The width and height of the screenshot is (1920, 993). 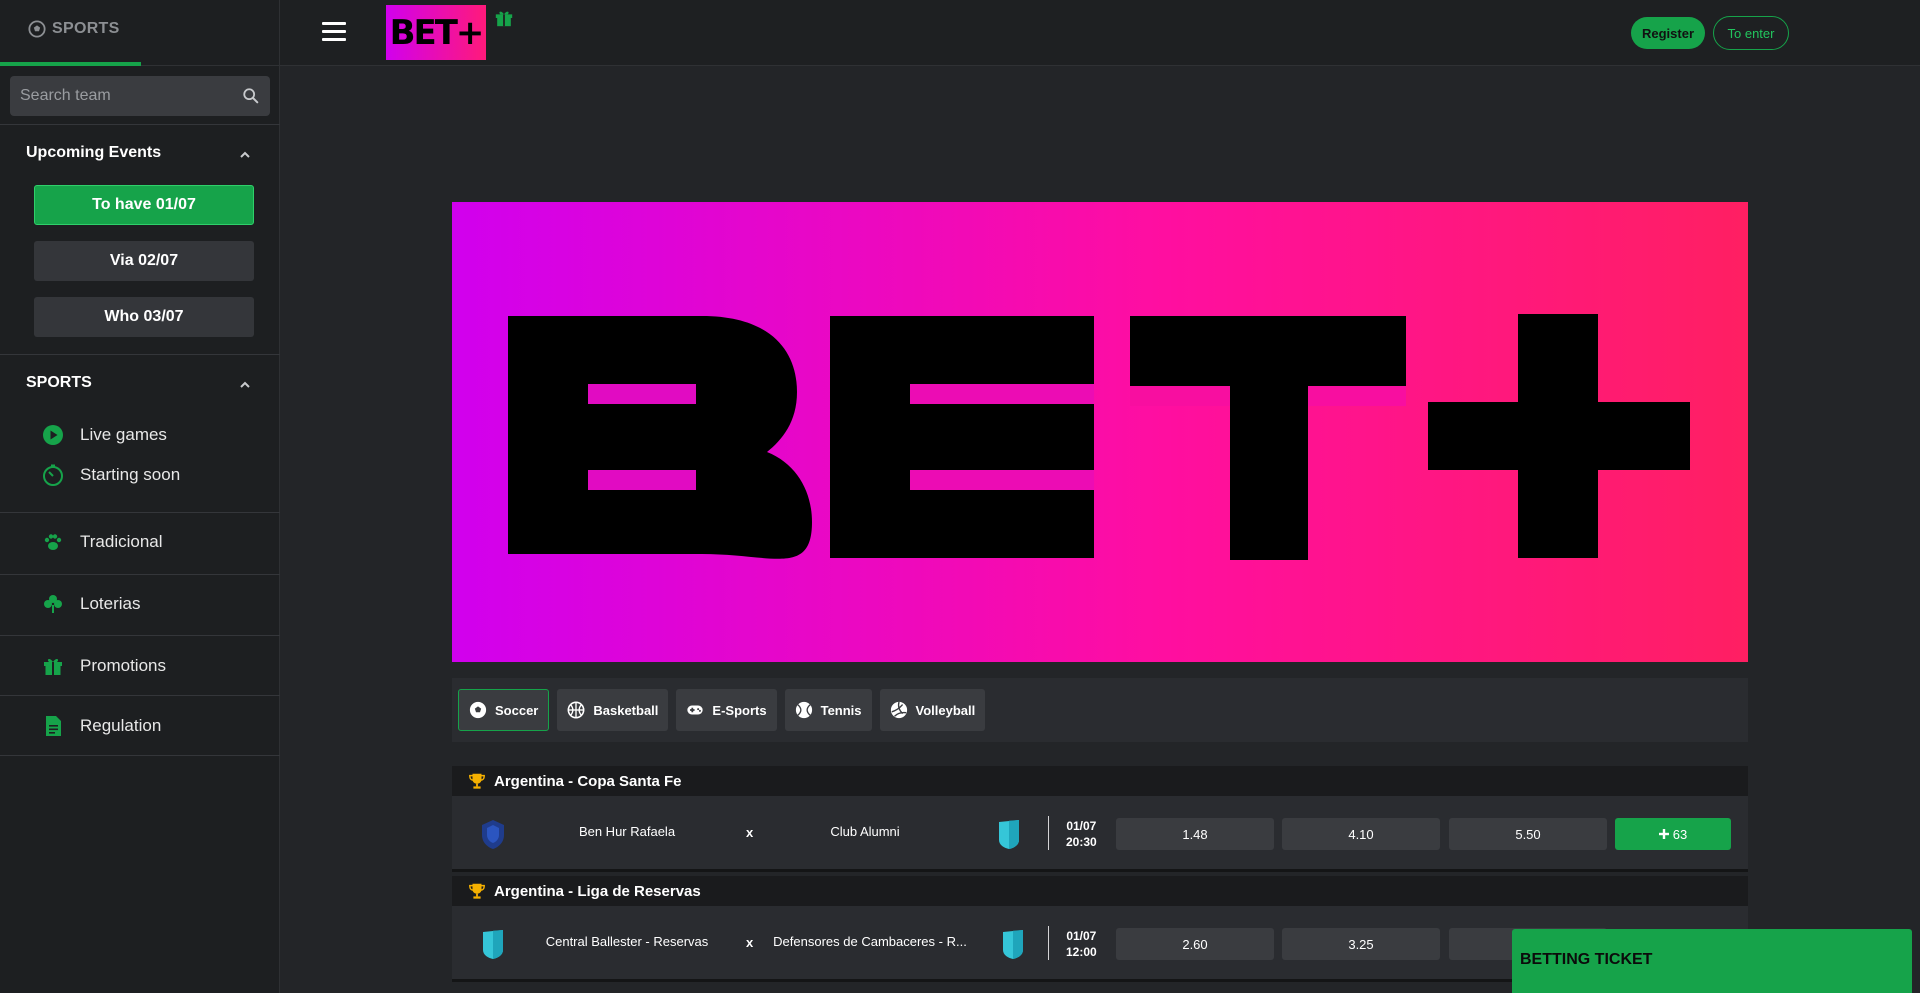 I want to click on document-icon, so click(x=53, y=726).